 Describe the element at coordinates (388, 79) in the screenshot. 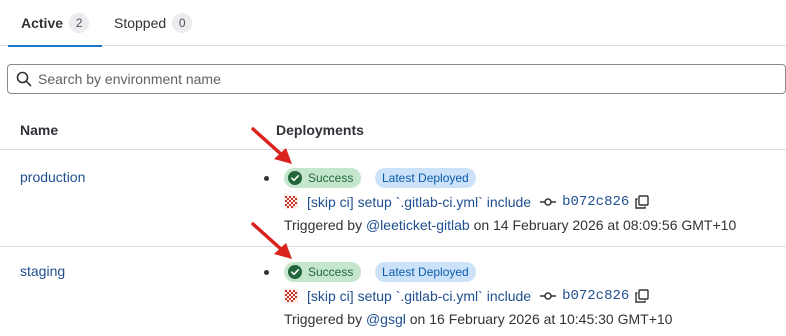

I see `search-input` at that location.